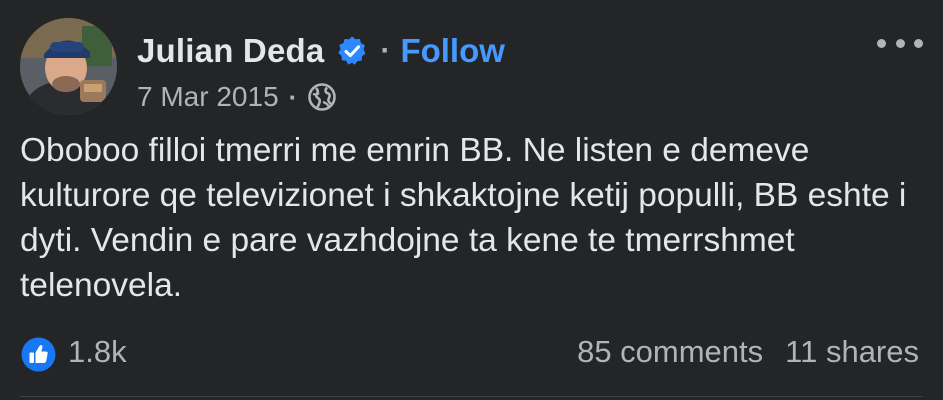  I want to click on post-meta: 7 Mar 2015 ·, so click(237, 97).